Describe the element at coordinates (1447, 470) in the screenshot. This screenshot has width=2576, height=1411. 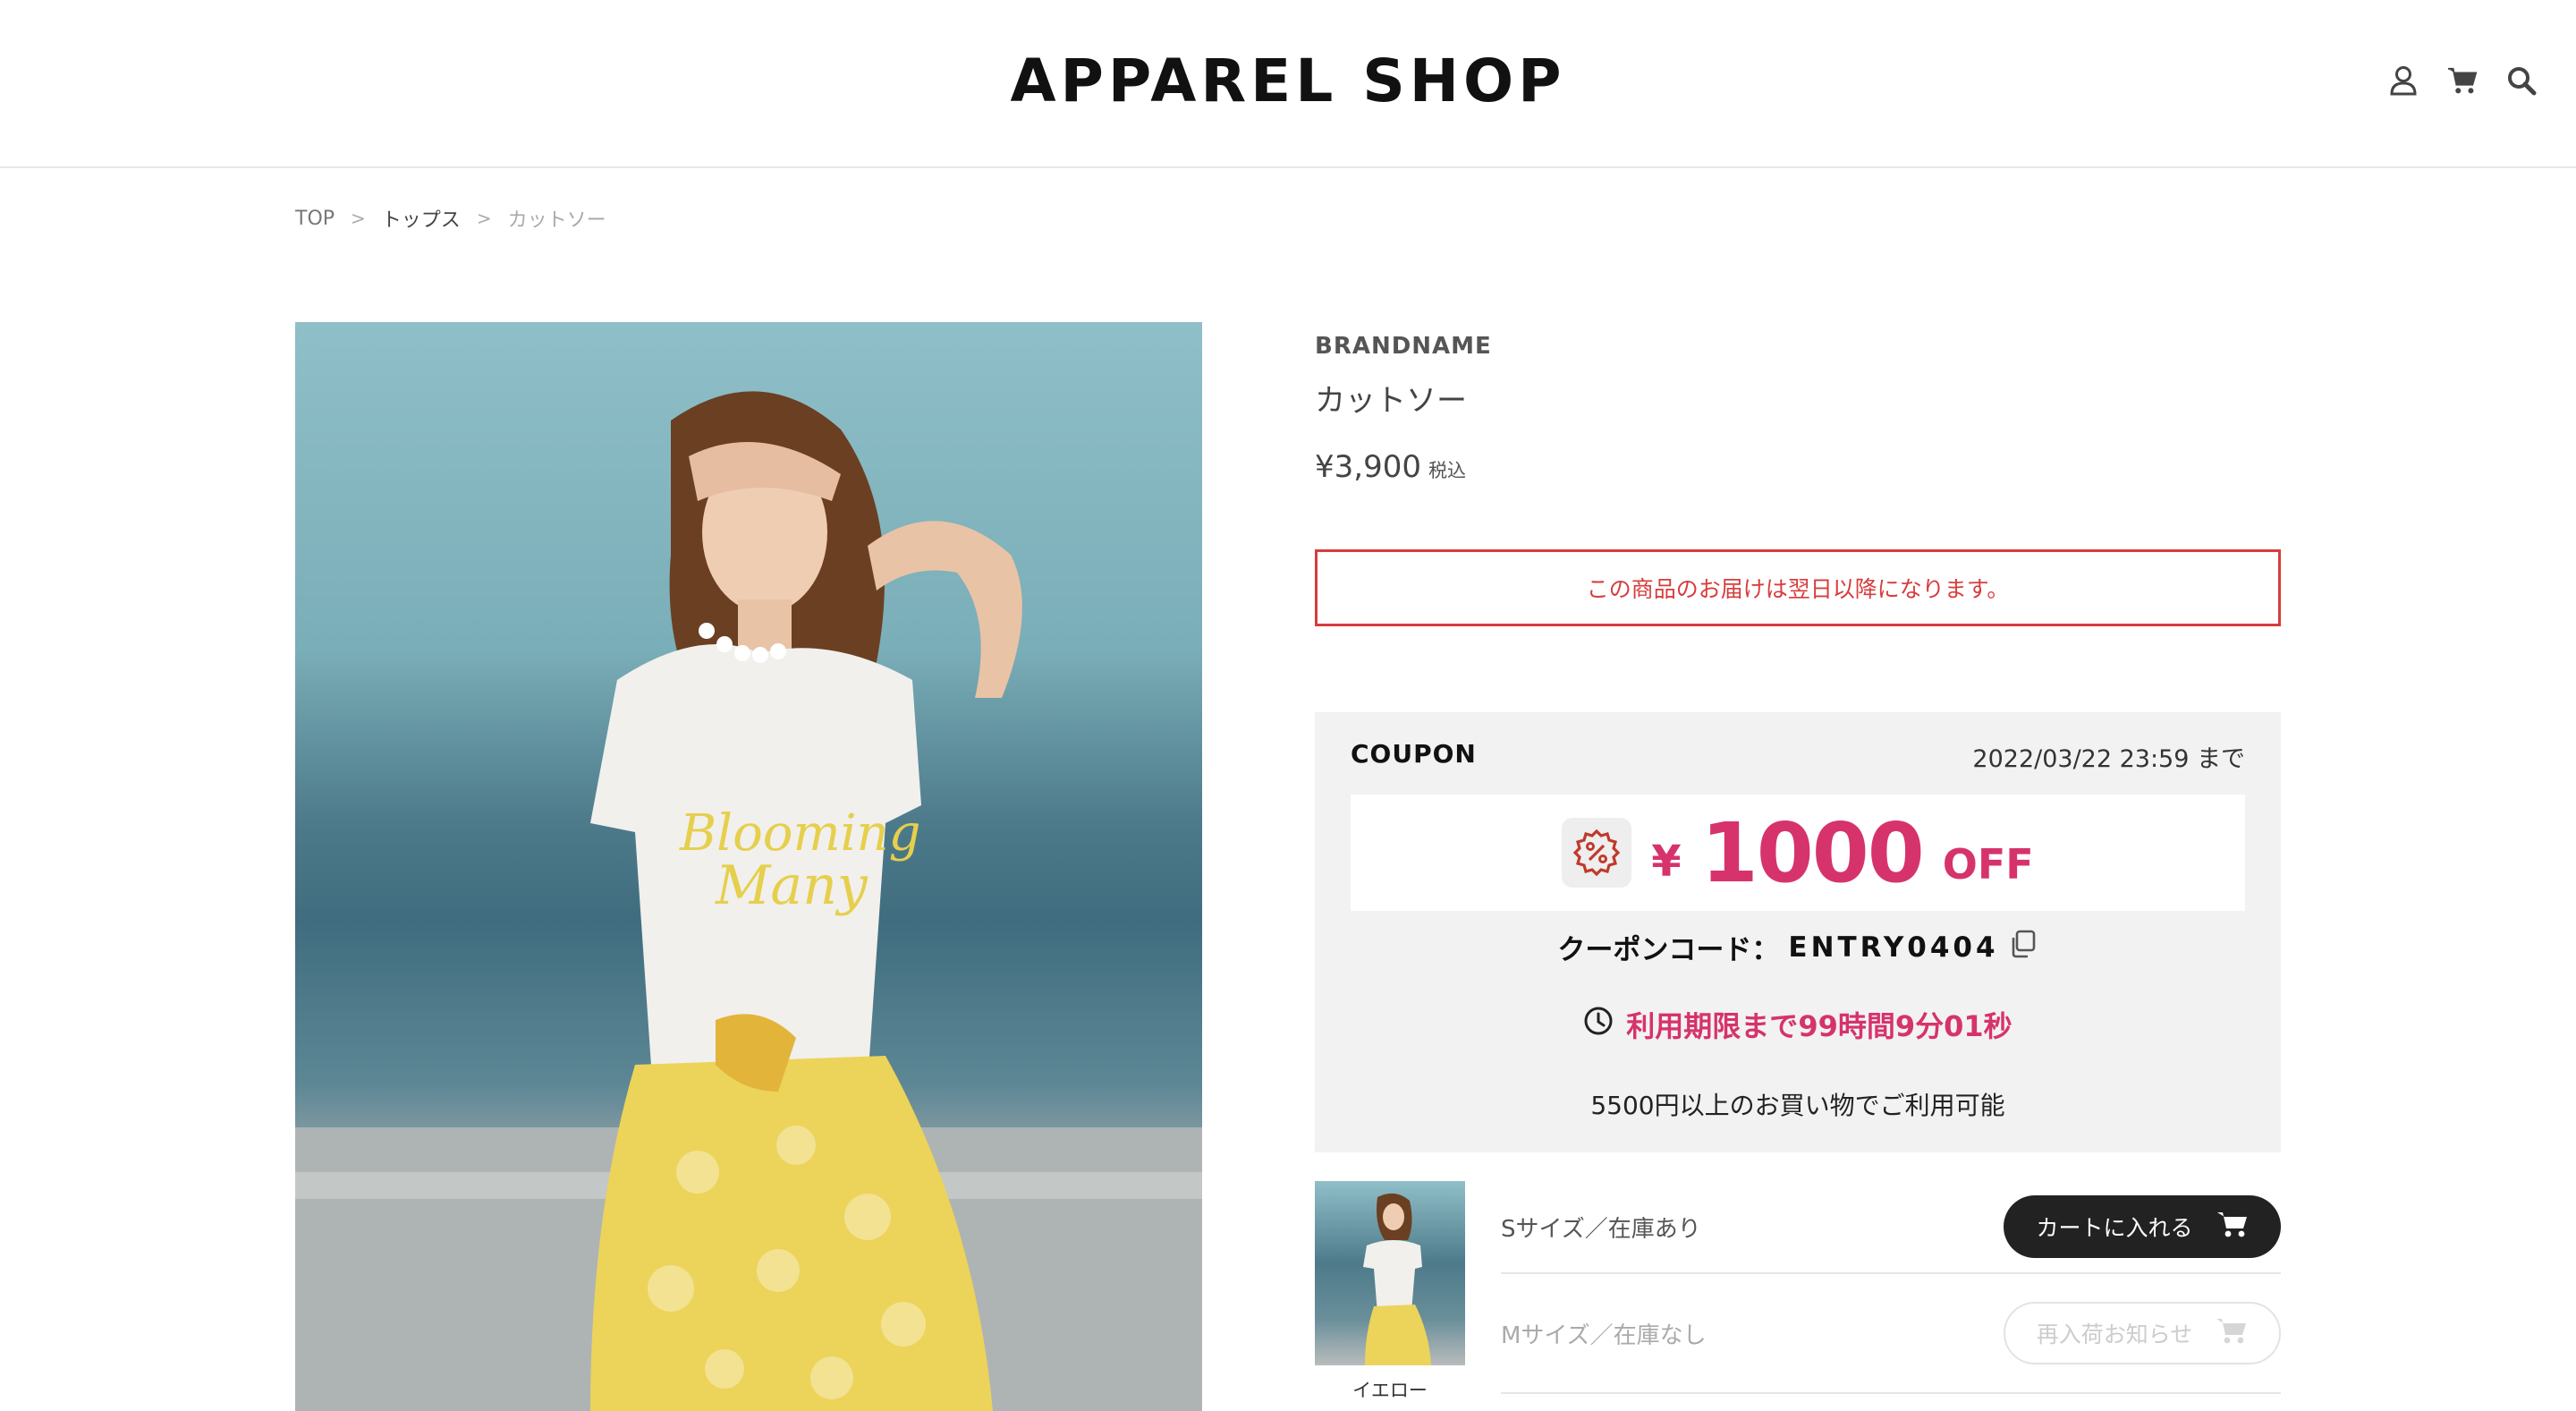
I see `tax-label: 税込` at that location.